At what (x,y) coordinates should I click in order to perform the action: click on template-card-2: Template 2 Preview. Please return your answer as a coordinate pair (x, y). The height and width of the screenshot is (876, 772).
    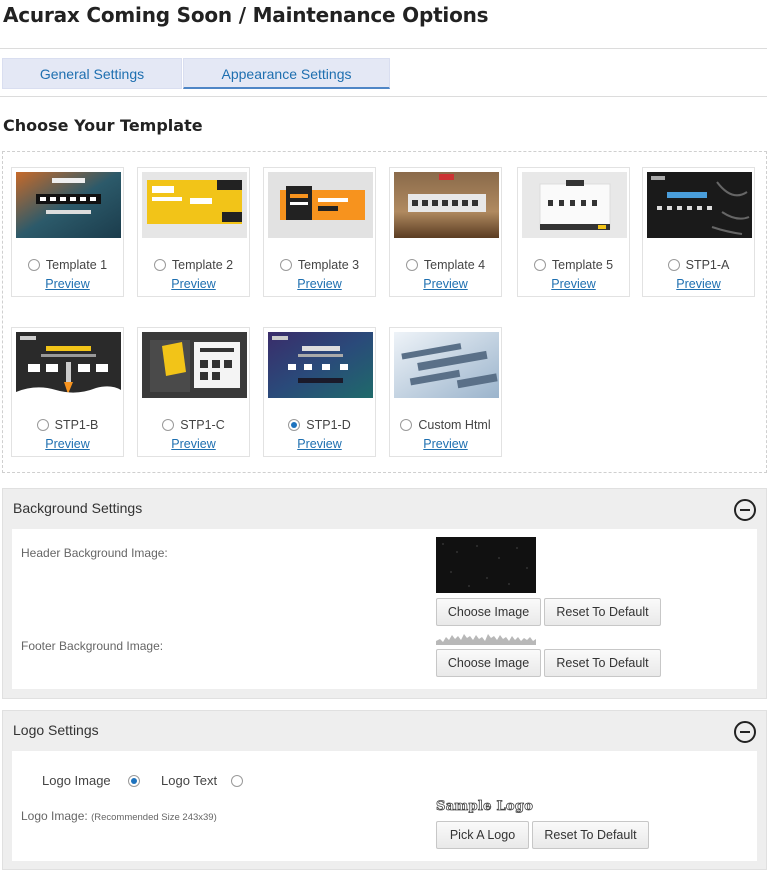
    Looking at the image, I should click on (193, 232).